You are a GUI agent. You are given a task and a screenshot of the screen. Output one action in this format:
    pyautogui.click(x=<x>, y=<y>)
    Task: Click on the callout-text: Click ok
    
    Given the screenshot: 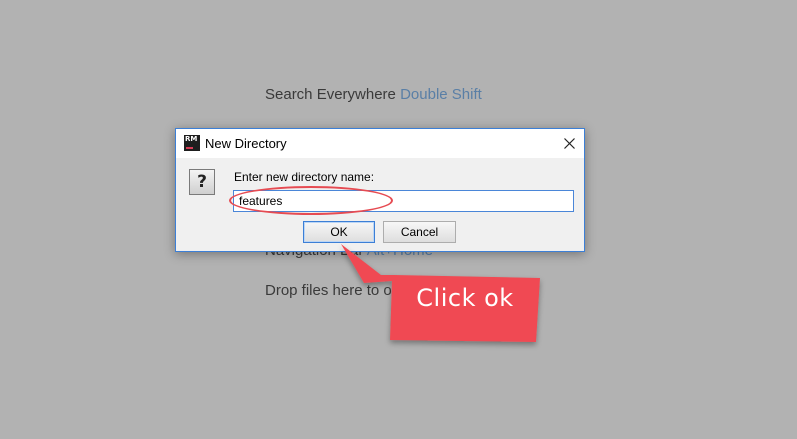 What is the action you would take?
    pyautogui.click(x=465, y=298)
    